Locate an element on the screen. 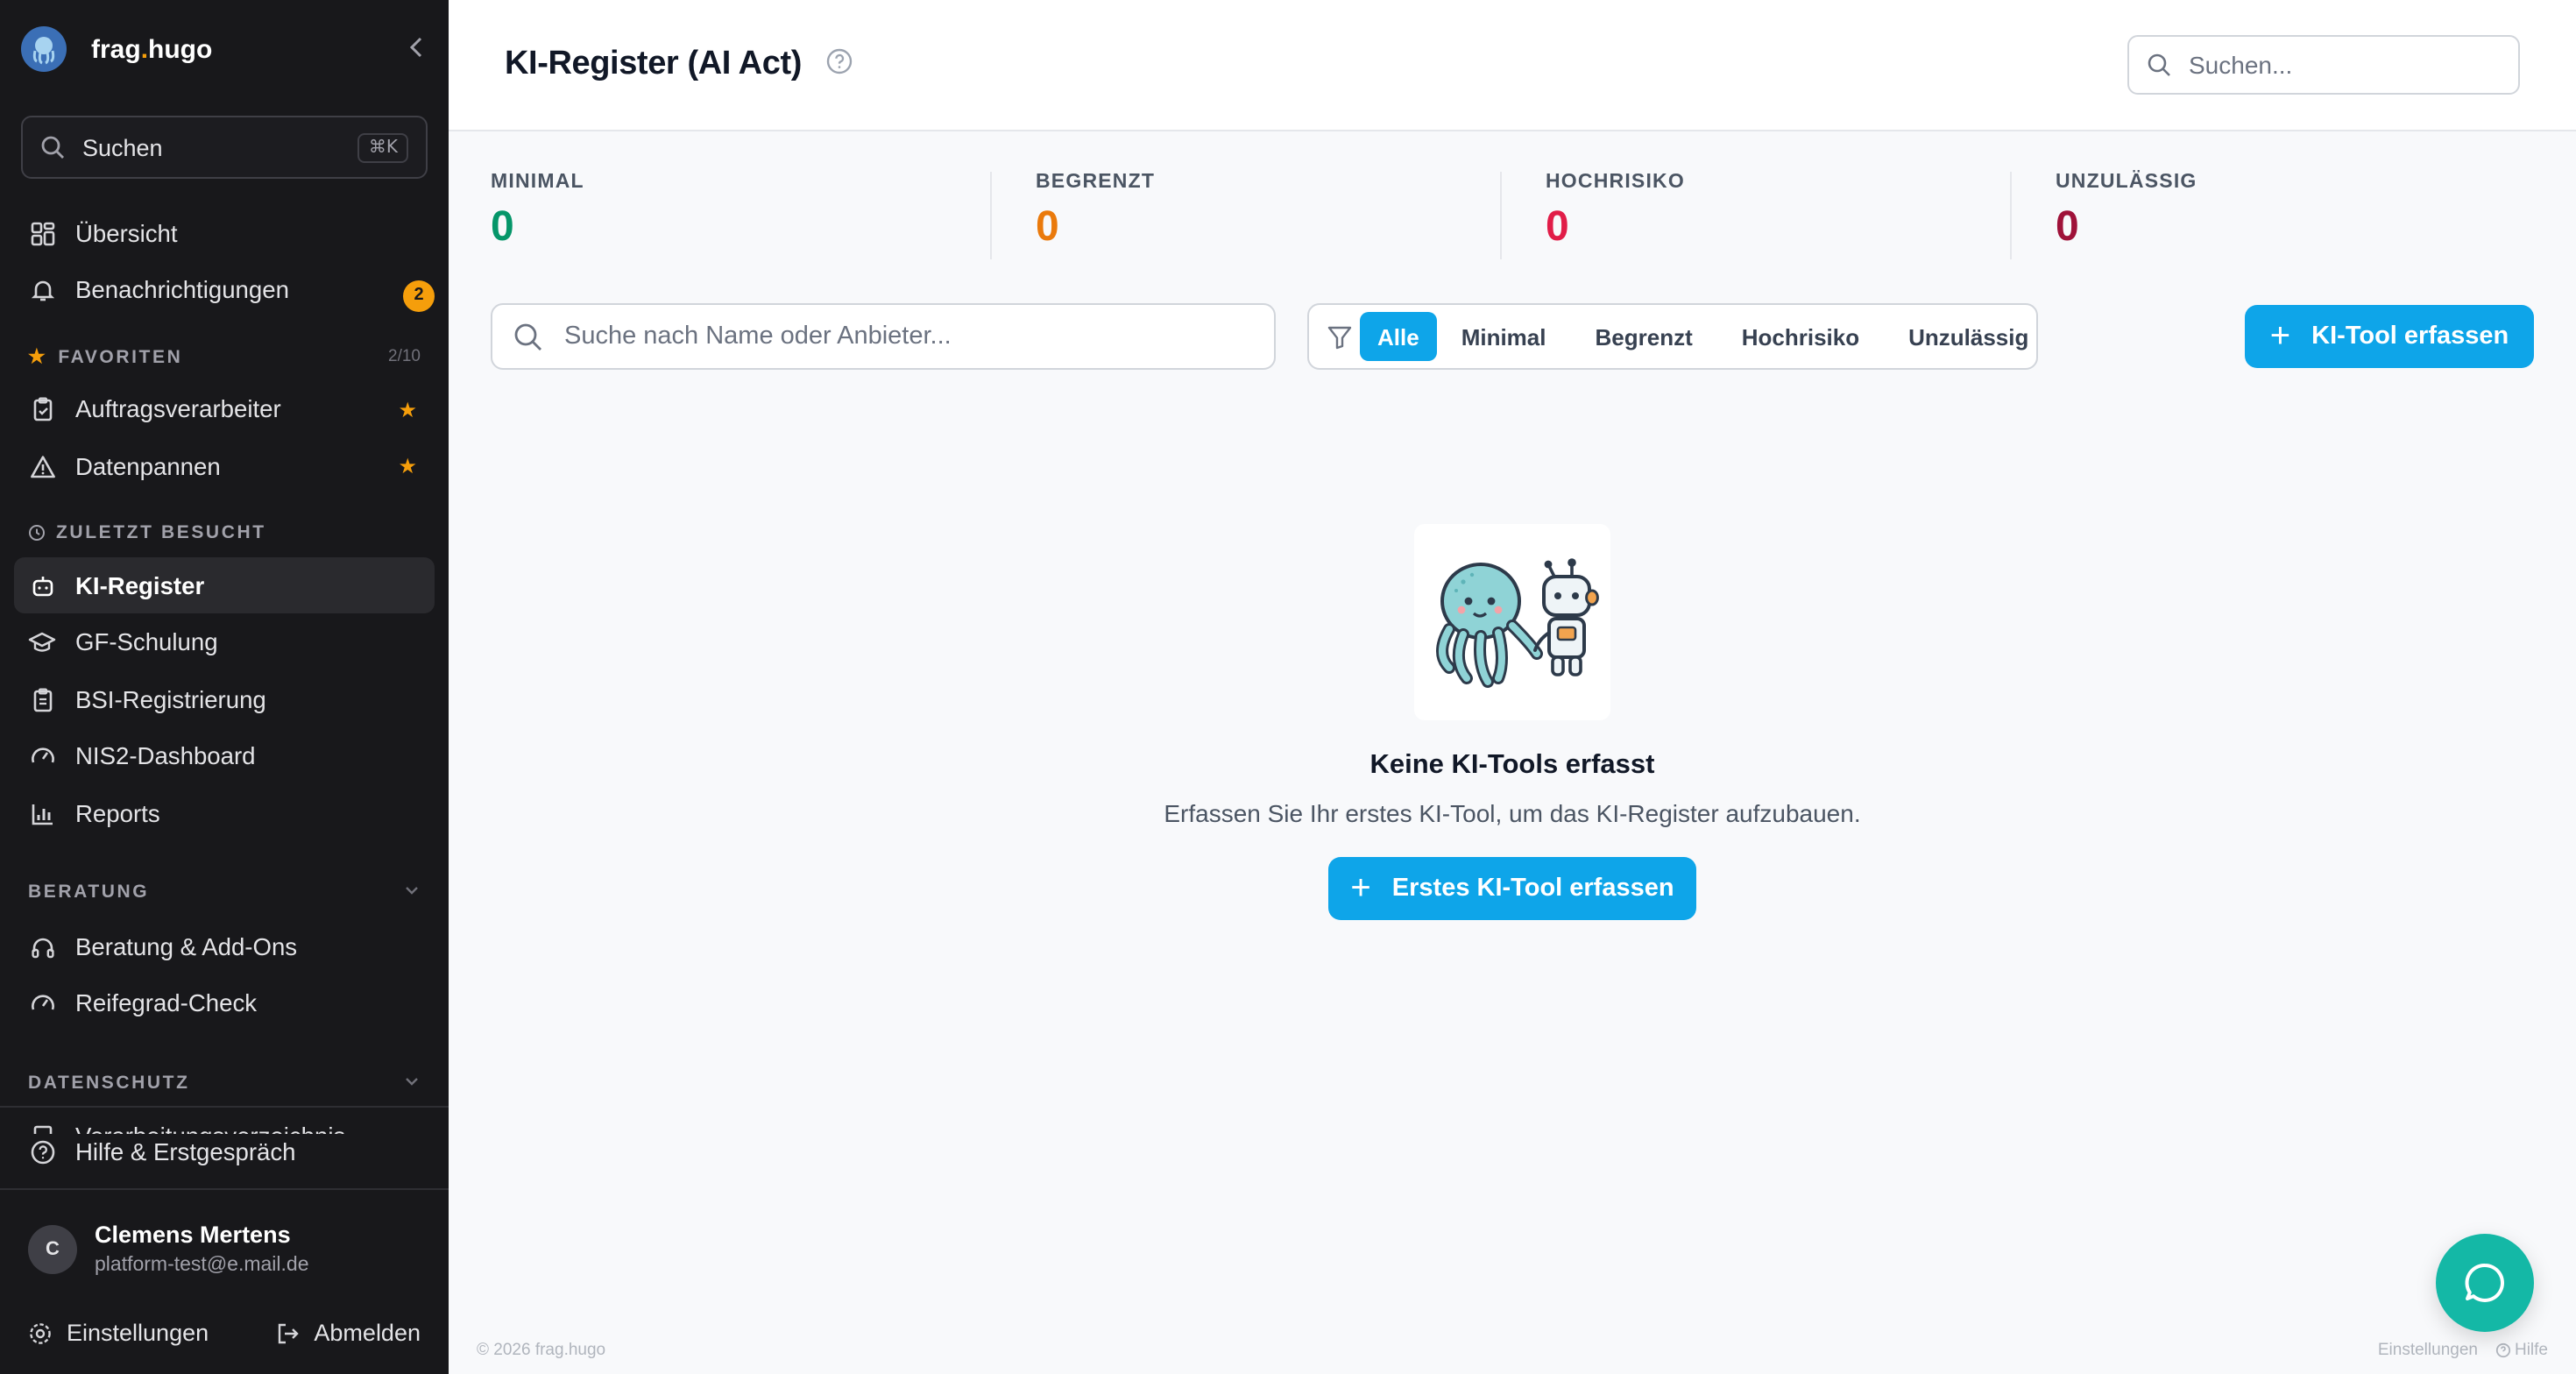 This screenshot has width=2576, height=1374. sidebar-item-reifegrad-check: Reifegrad-Check is located at coordinates (224, 1003).